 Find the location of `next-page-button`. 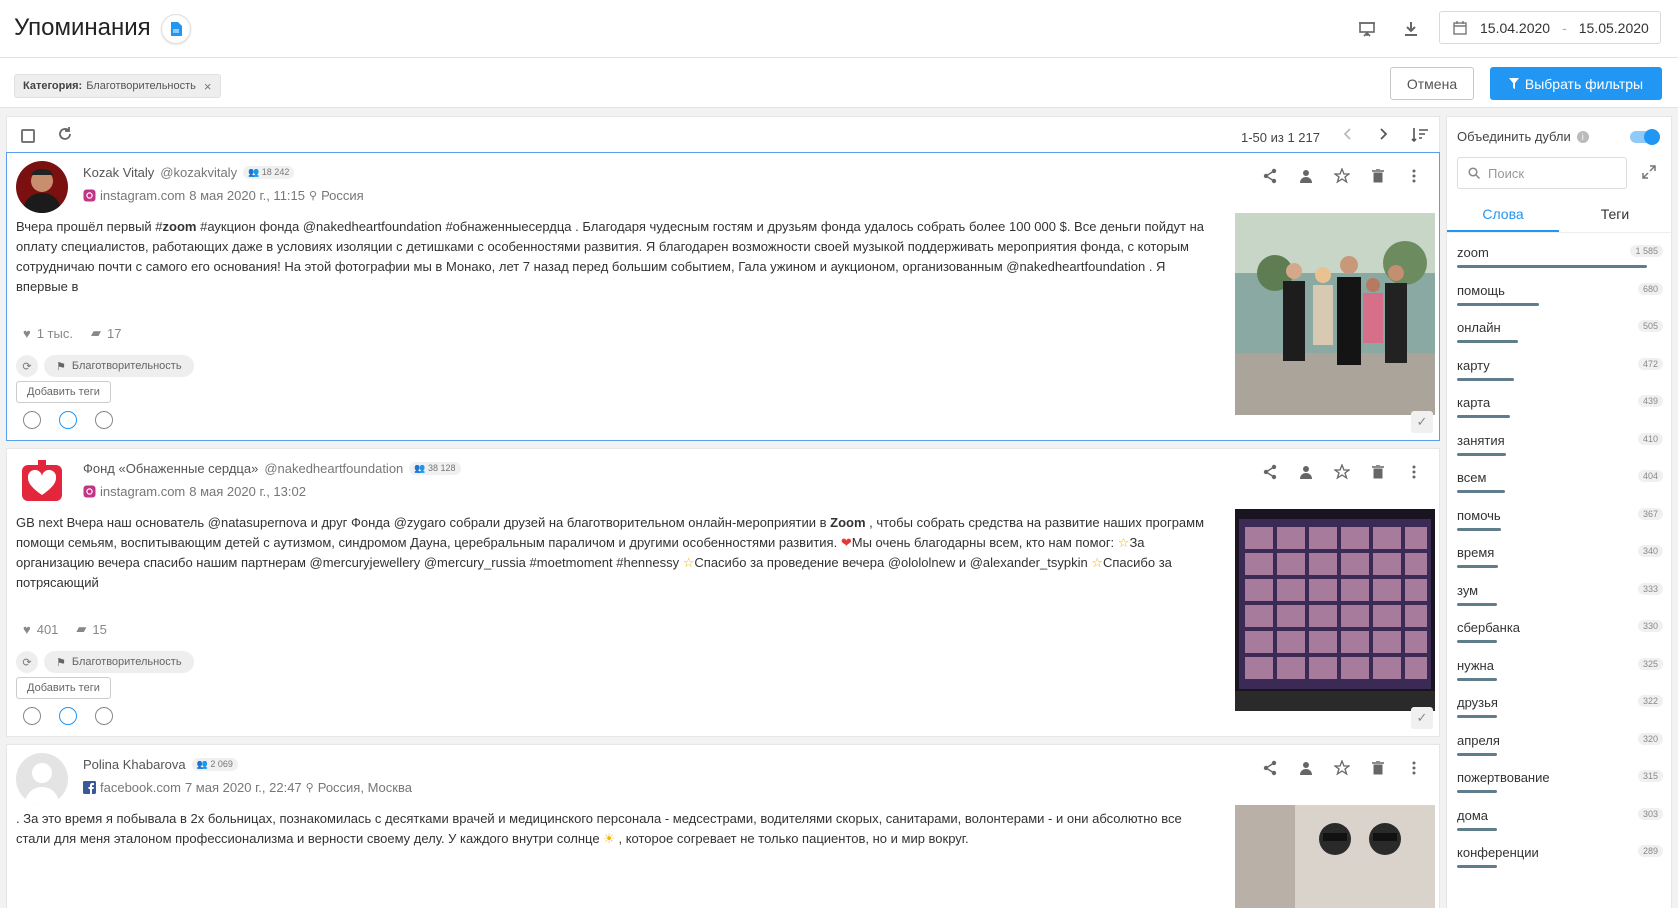

next-page-button is located at coordinates (1383, 136).